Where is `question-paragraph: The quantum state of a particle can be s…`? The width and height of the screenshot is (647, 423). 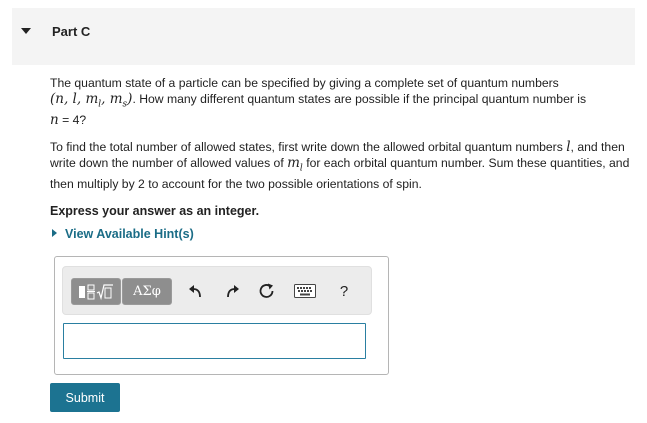 question-paragraph: The quantum state of a particle can be s… is located at coordinates (318, 102).